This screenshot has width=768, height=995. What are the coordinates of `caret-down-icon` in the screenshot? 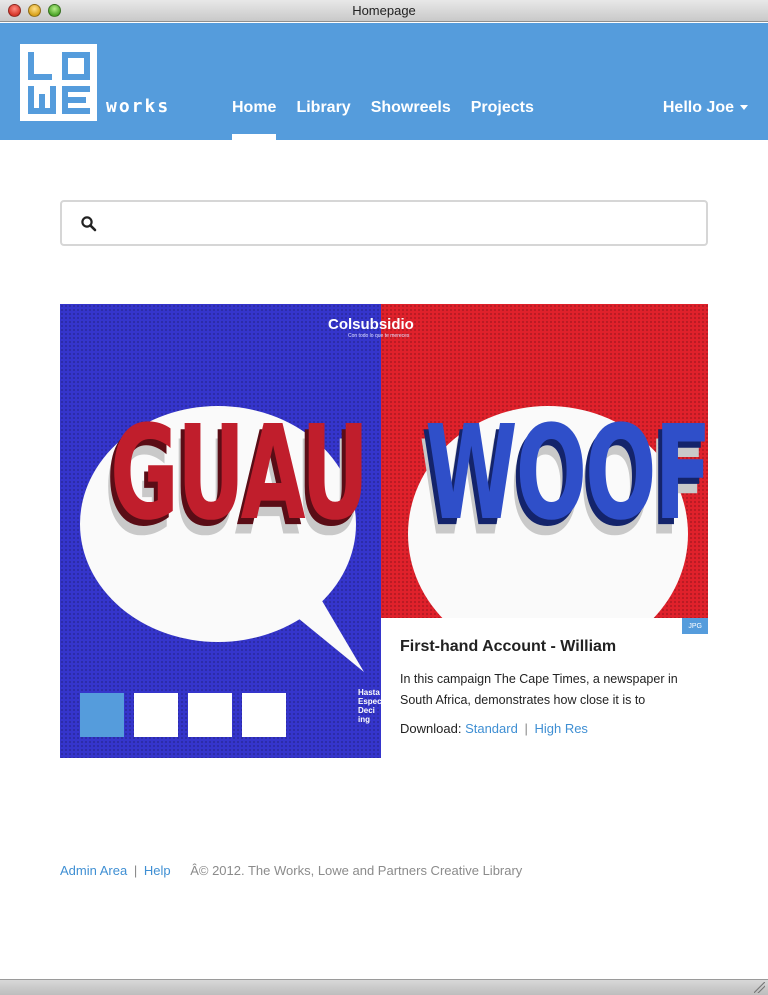 It's located at (744, 108).